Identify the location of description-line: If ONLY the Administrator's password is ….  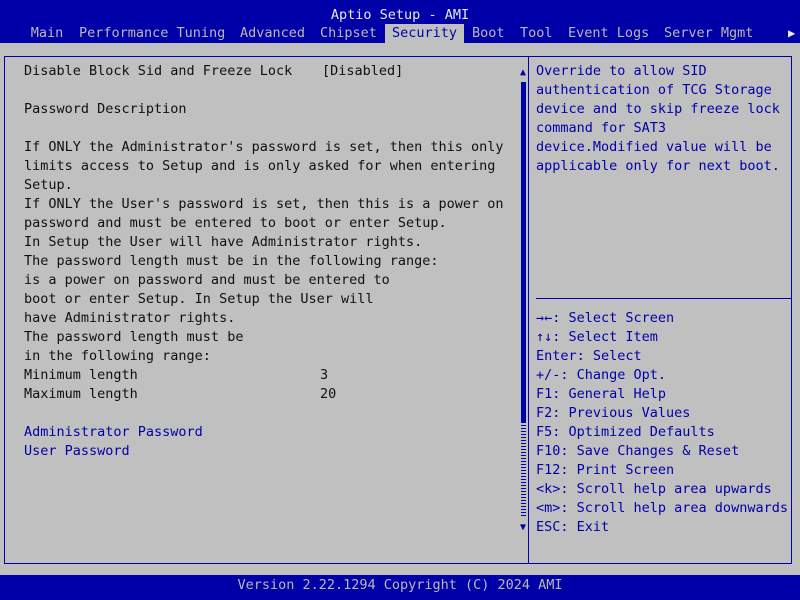
(264, 147).